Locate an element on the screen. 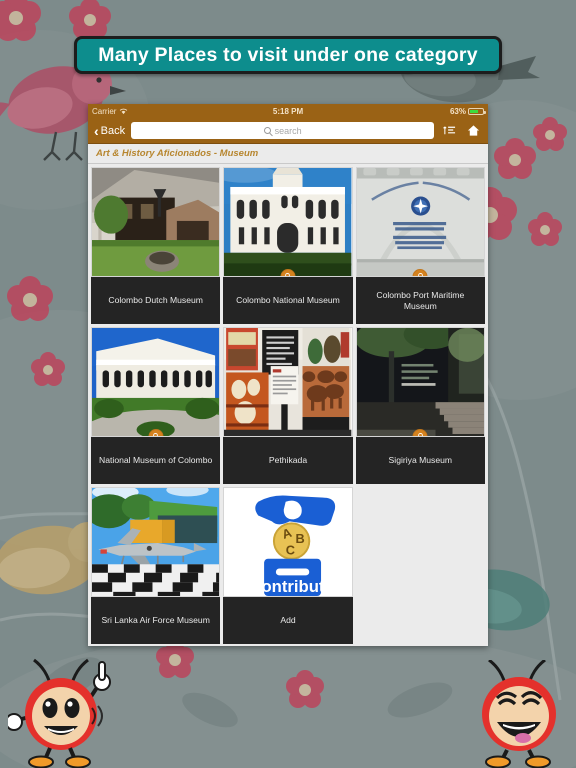  mascot-laughing is located at coordinates (519, 714).